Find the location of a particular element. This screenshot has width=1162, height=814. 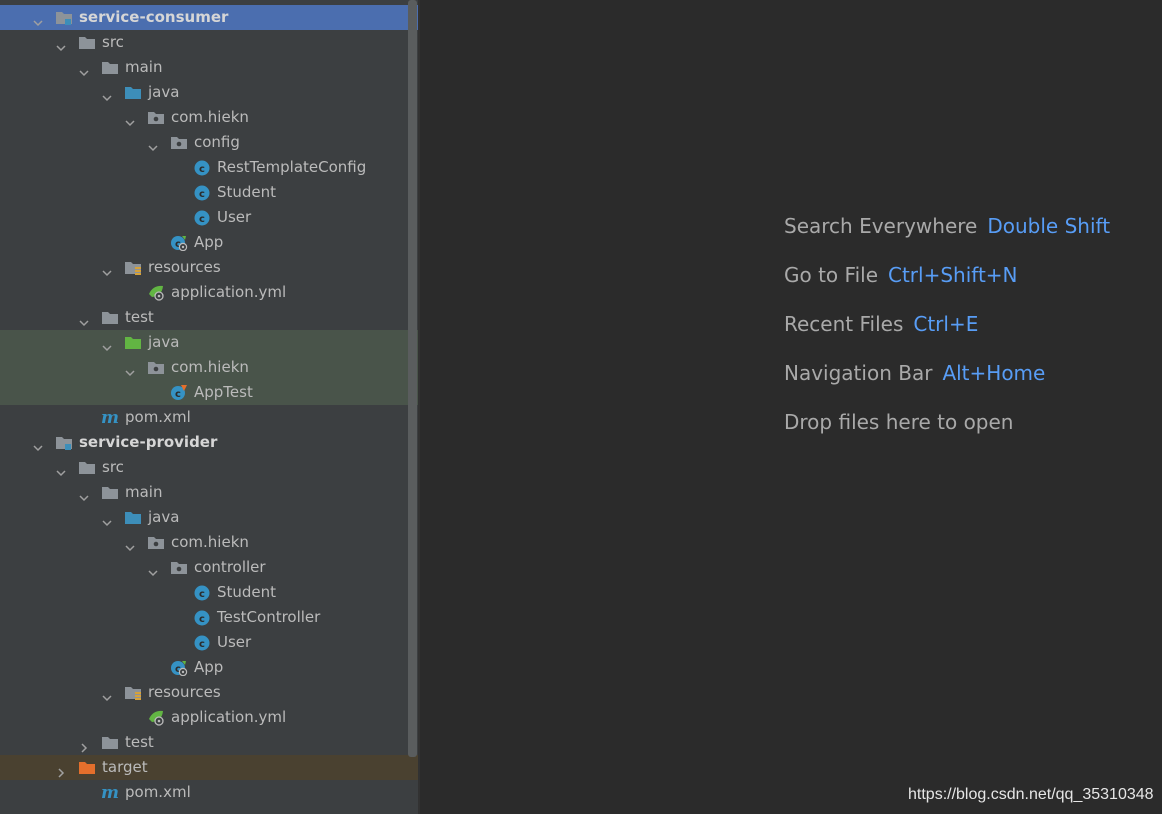

tree-row: config is located at coordinates (209, 142).